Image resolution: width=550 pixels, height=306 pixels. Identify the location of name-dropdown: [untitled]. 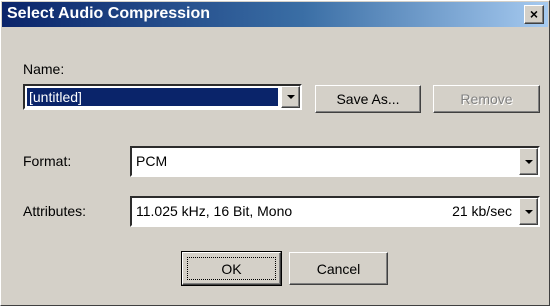
(162, 97).